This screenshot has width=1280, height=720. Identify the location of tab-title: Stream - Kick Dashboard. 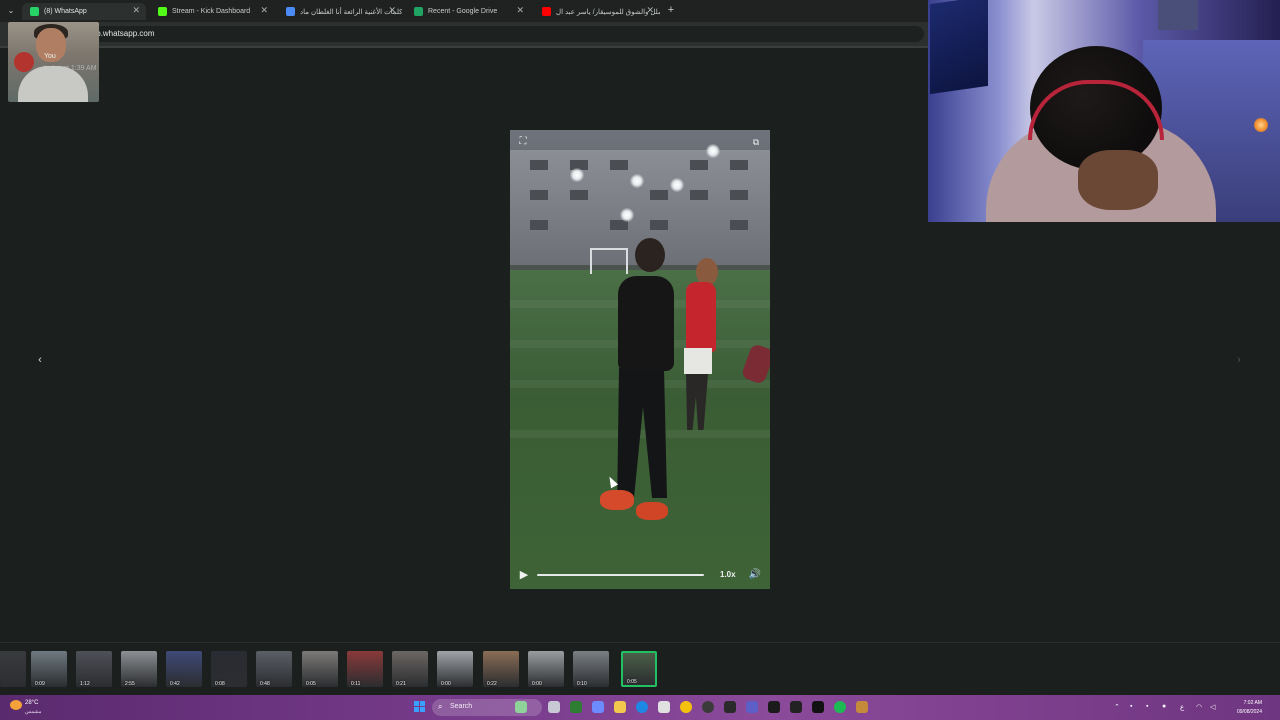
(211, 11).